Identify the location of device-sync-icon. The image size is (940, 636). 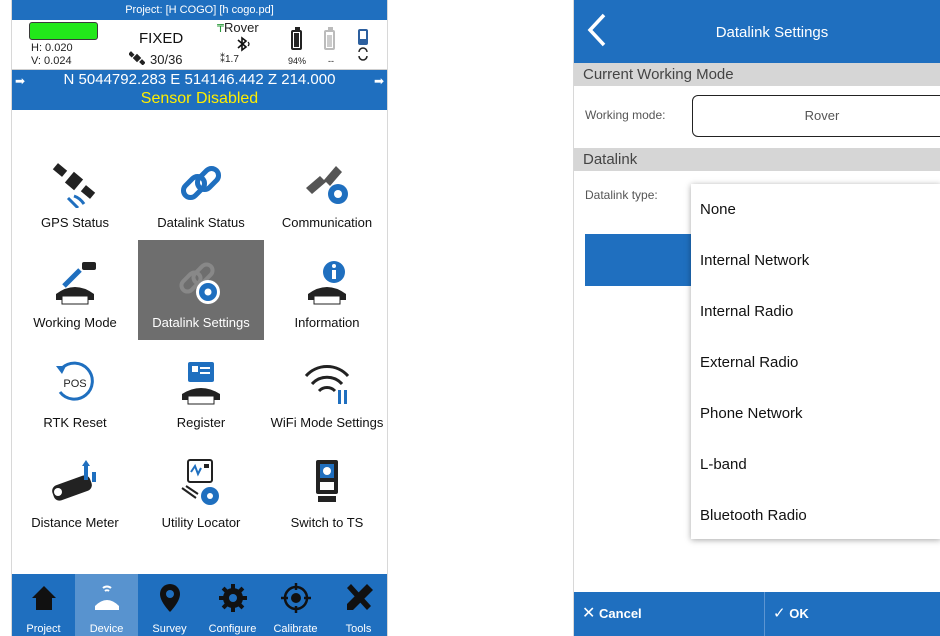
(363, 45).